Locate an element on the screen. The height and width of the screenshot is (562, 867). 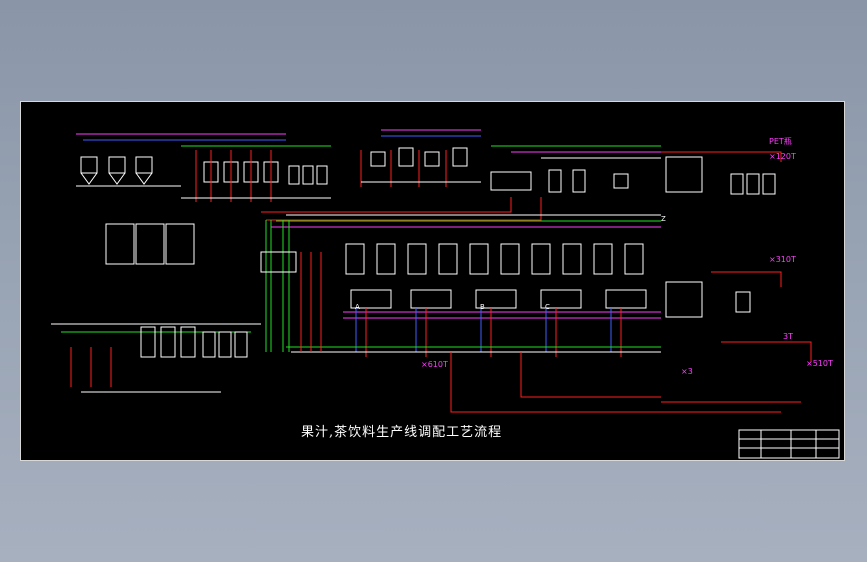
z-line-label: Z is located at coordinates (663, 219).